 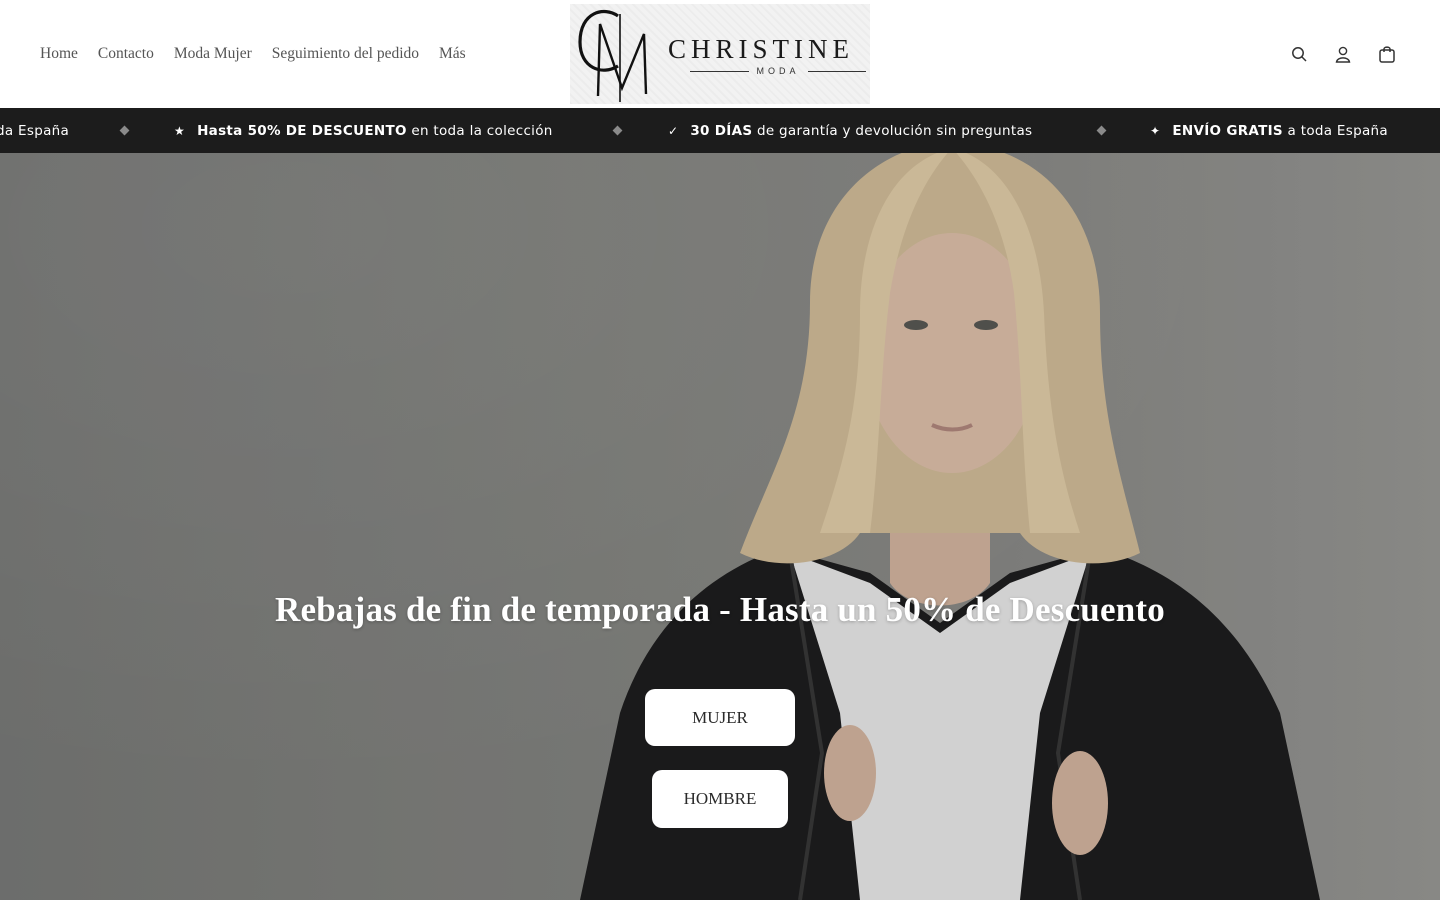 What do you see at coordinates (892, 130) in the screenshot?
I see `announcement-text: de garantía y devolución sin preguntas` at bounding box center [892, 130].